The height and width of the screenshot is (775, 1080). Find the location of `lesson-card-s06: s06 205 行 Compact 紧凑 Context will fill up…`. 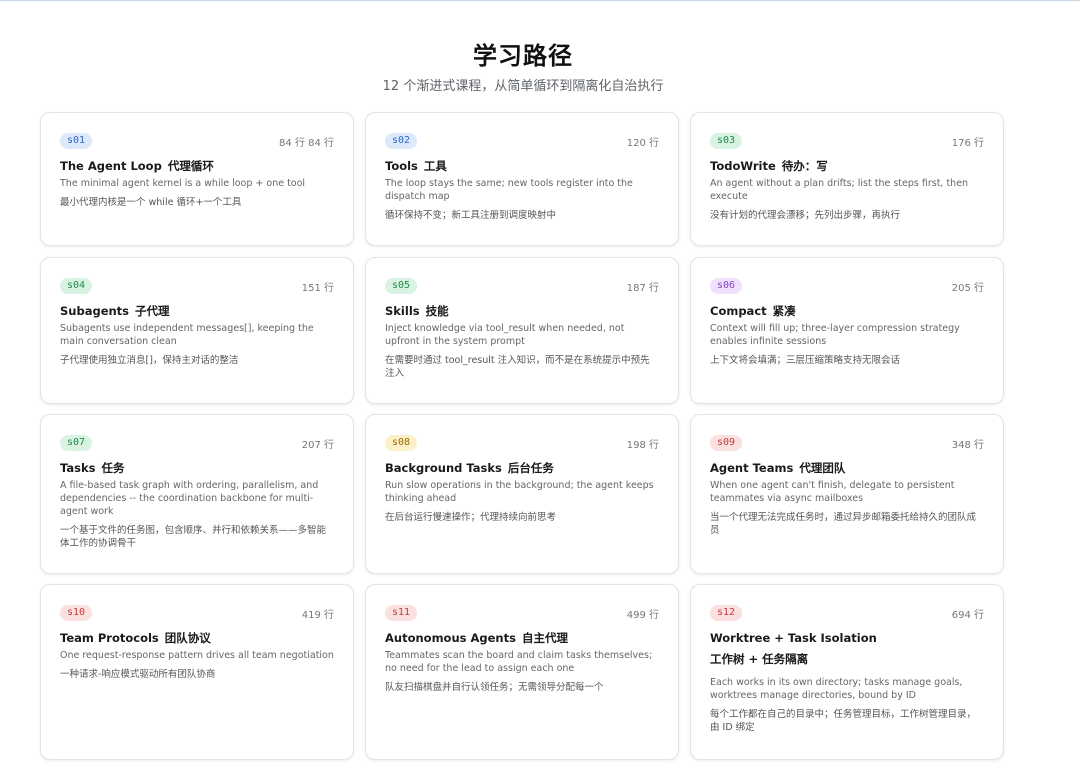

lesson-card-s06: s06 205 行 Compact 紧凑 Context will fill up… is located at coordinates (847, 330).